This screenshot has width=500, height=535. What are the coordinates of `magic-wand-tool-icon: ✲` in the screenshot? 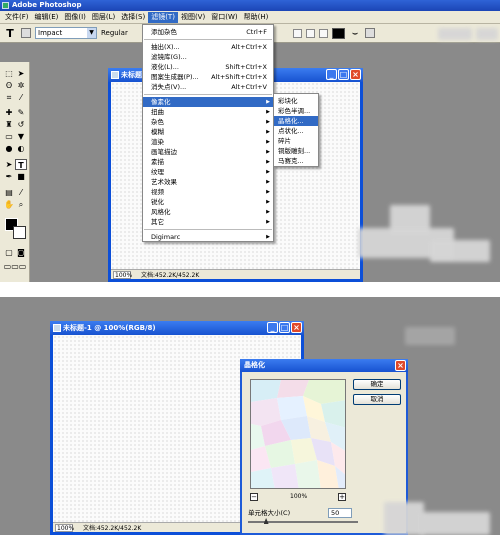 It's located at (21, 85).